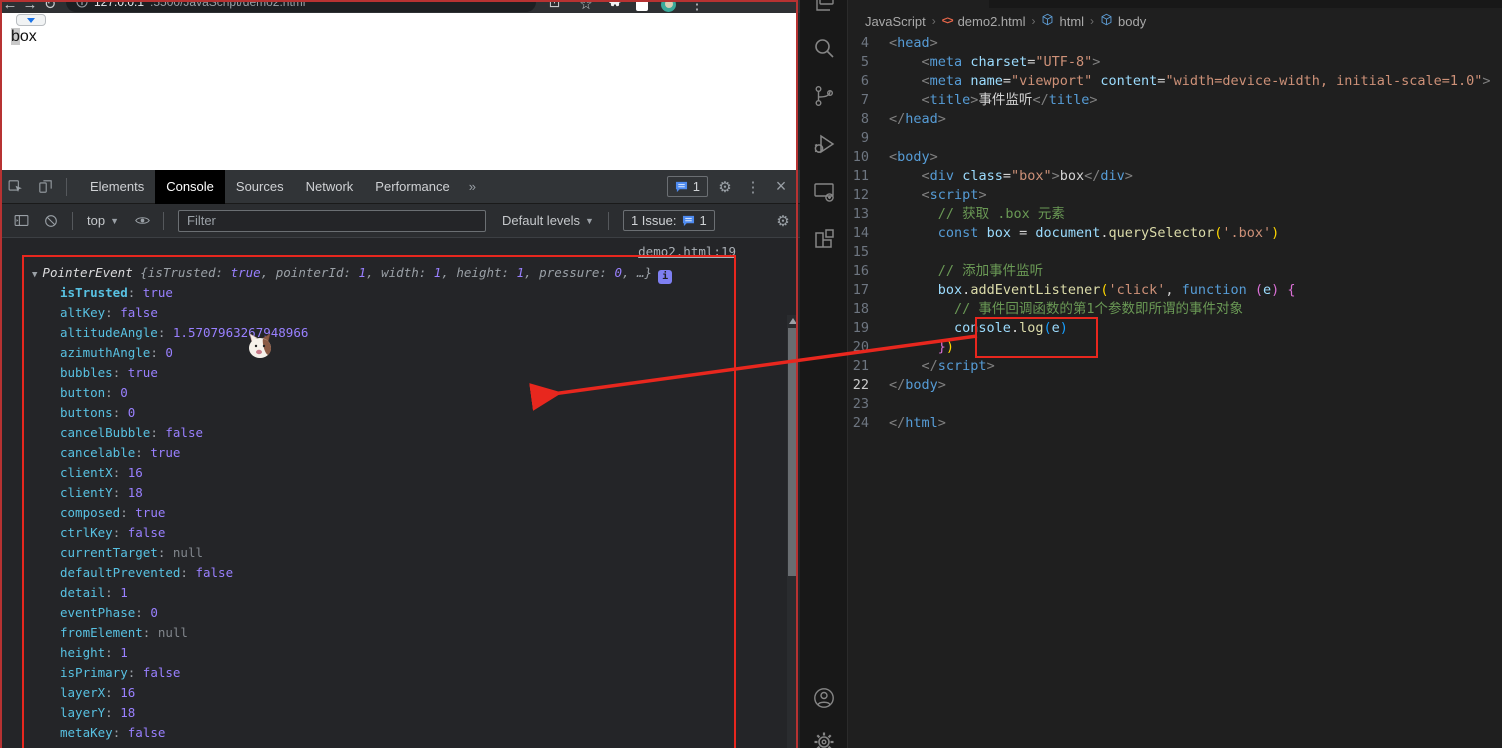 Image resolution: width=1502 pixels, height=748 pixels. I want to click on console-scrollbar, so click(792, 531).